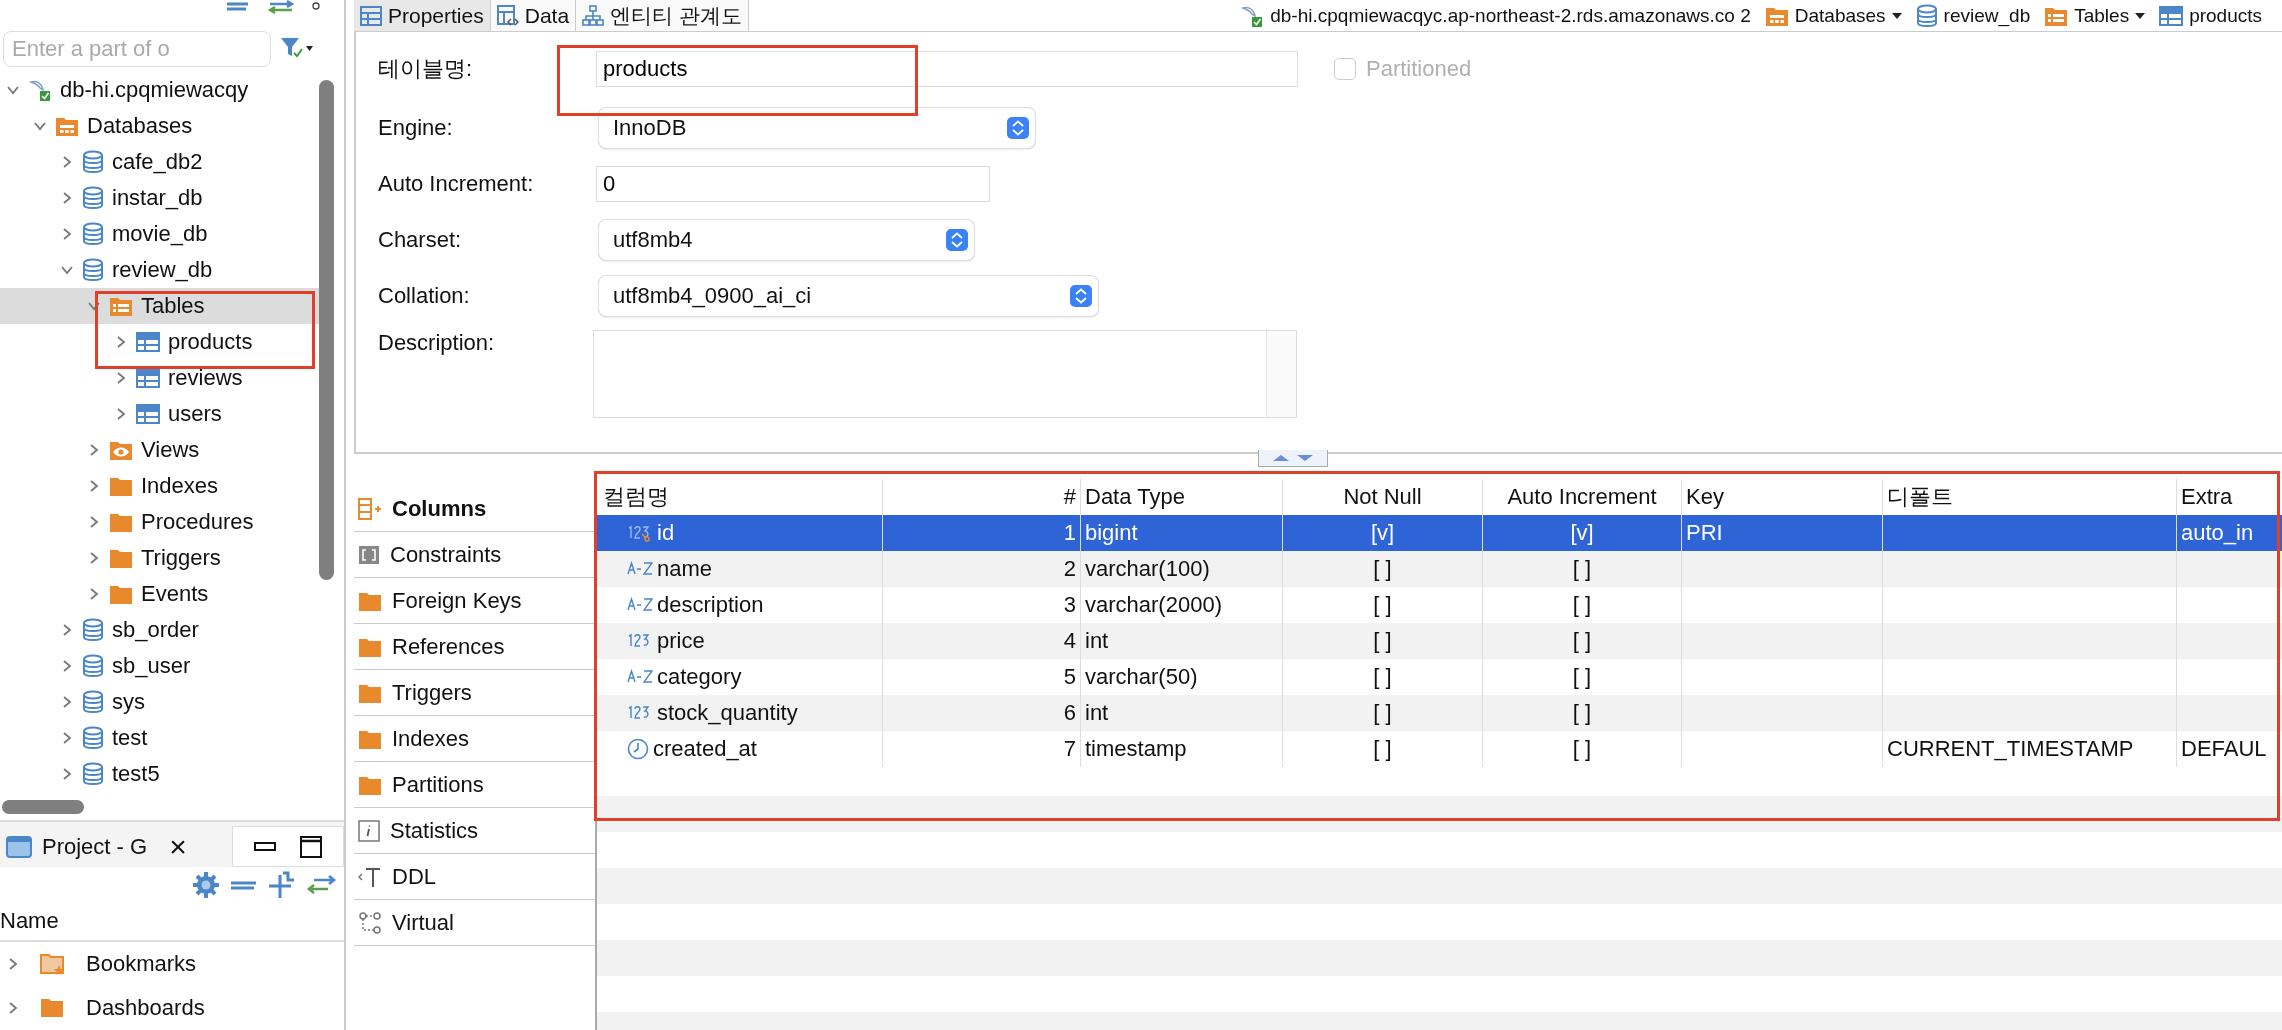 This screenshot has width=2282, height=1030. What do you see at coordinates (53, 964) in the screenshot?
I see `star-folder-icon` at bounding box center [53, 964].